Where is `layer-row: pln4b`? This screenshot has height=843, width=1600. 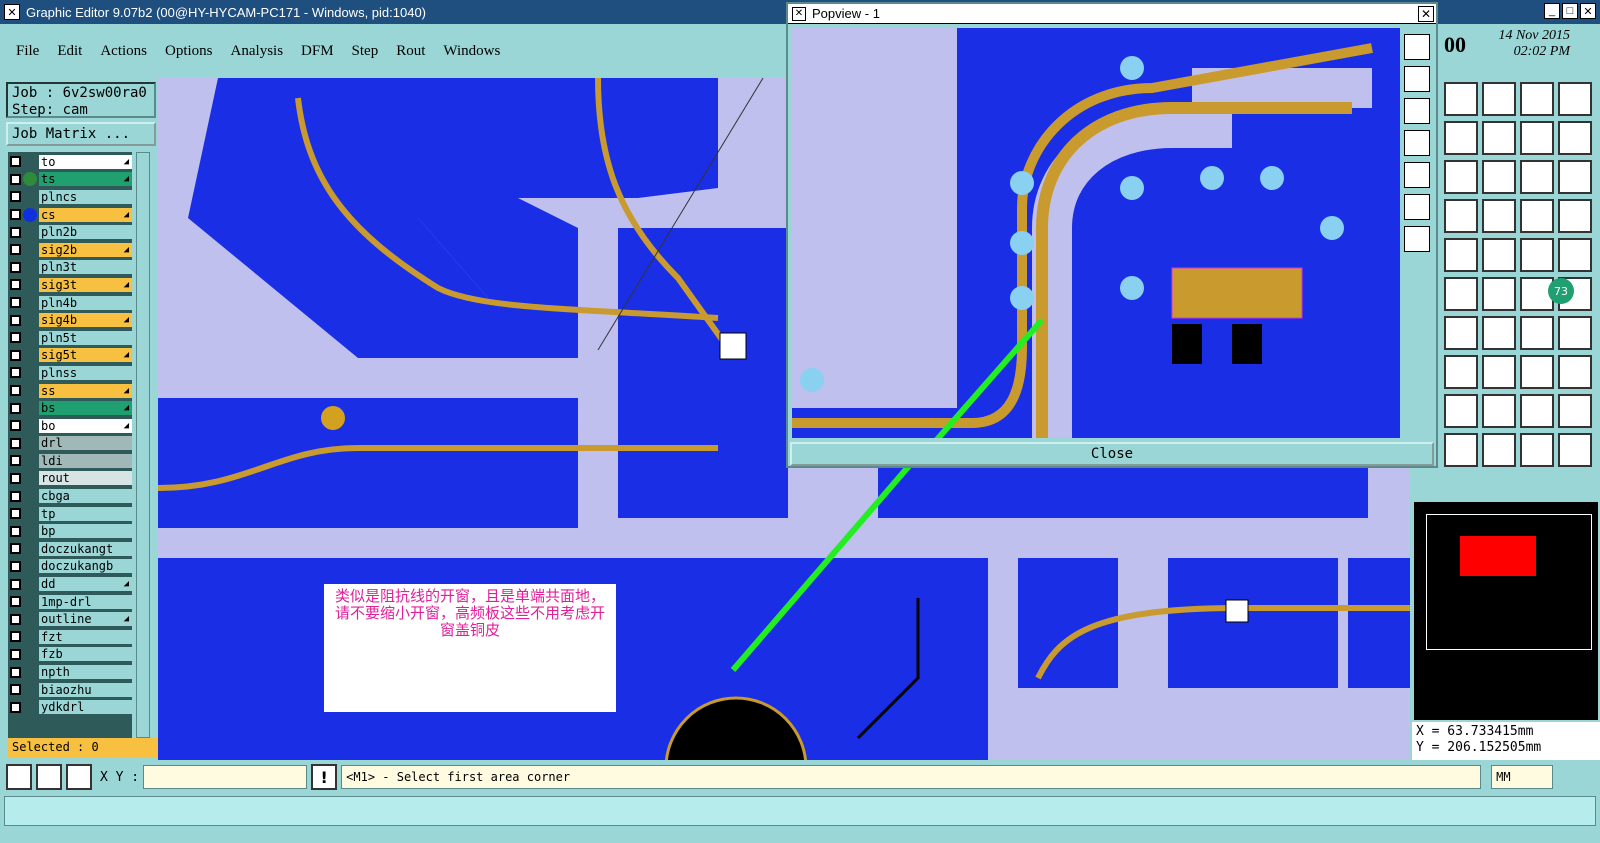
layer-row: pln4b is located at coordinates (70, 303).